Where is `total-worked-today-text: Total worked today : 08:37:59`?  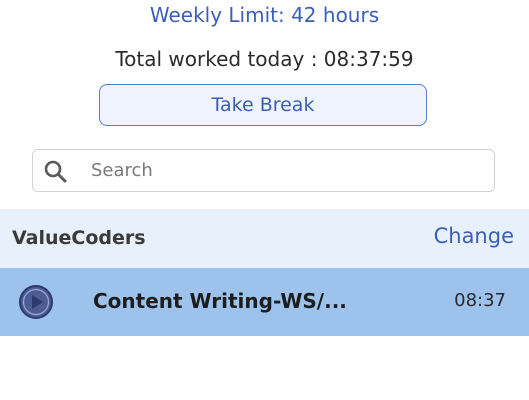
total-worked-today-text: Total worked today : 08:37:59 is located at coordinates (264, 59).